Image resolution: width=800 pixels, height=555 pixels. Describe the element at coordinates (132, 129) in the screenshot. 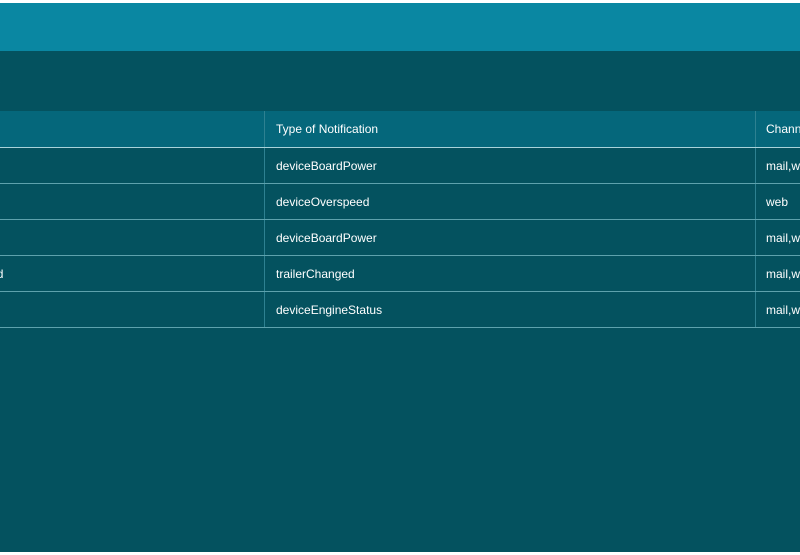

I see `column-header-name` at that location.